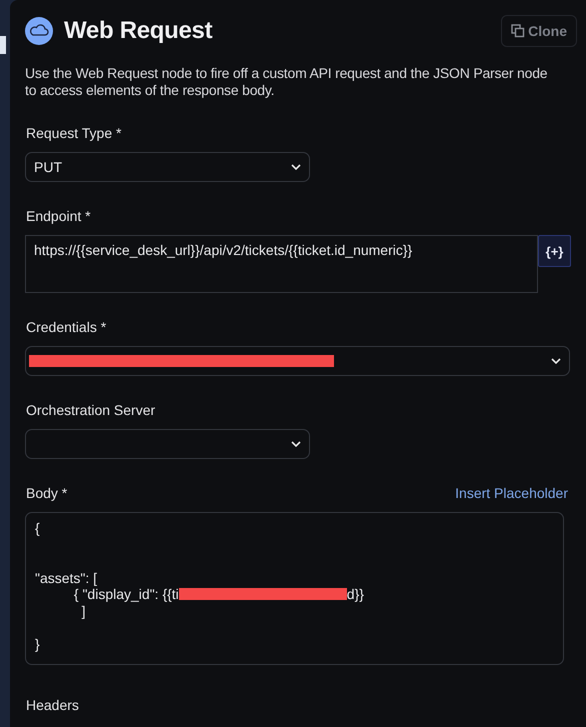  Describe the element at coordinates (66, 327) in the screenshot. I see `field-label: Credentials *` at that location.